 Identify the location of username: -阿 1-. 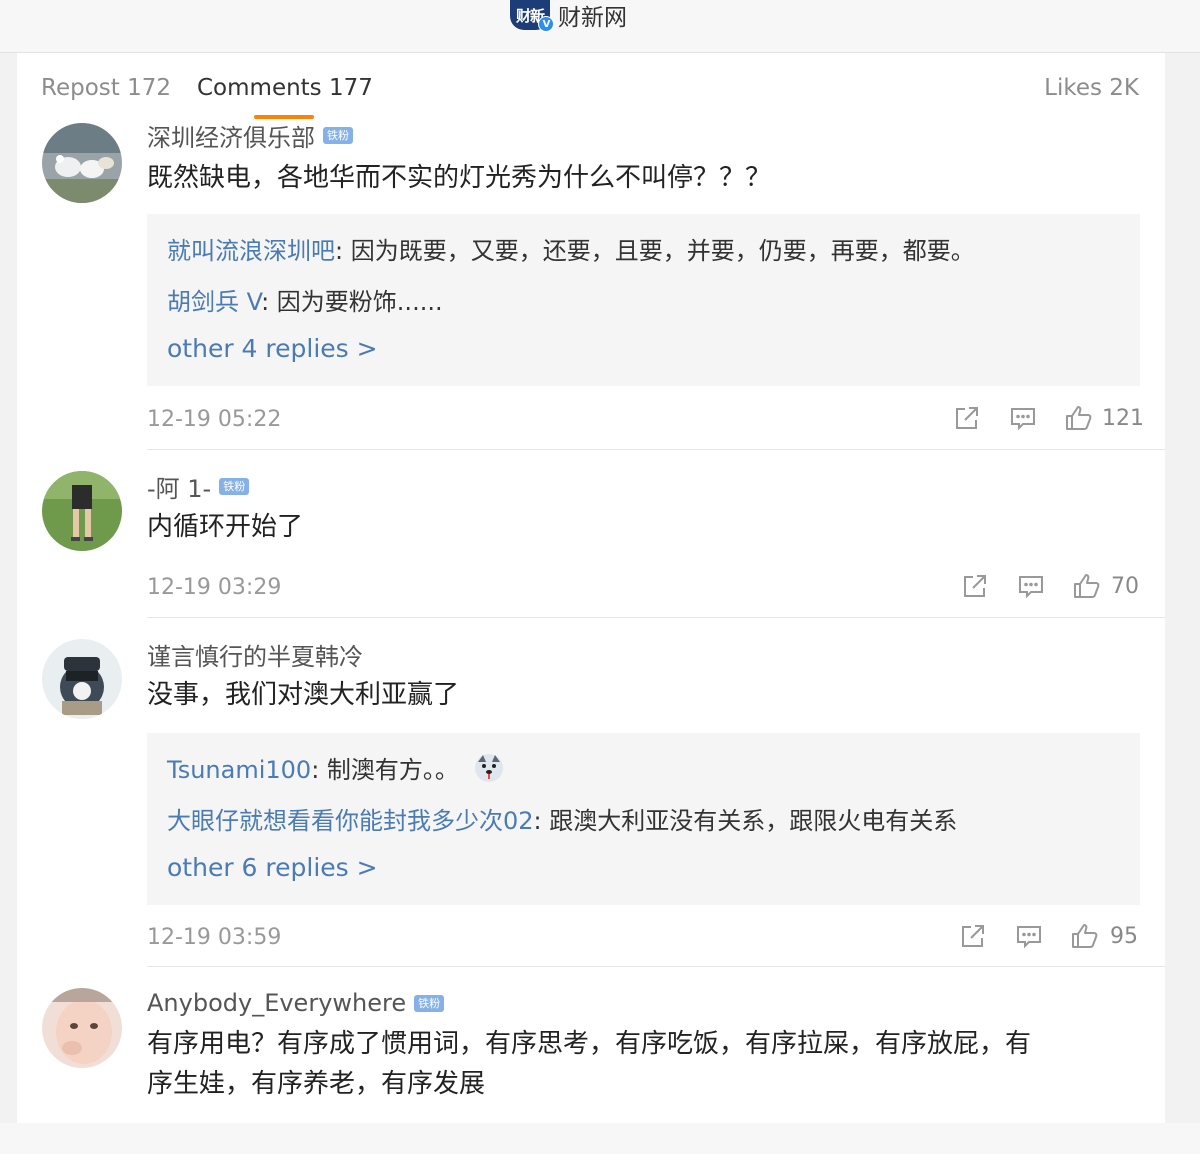
(179, 486).